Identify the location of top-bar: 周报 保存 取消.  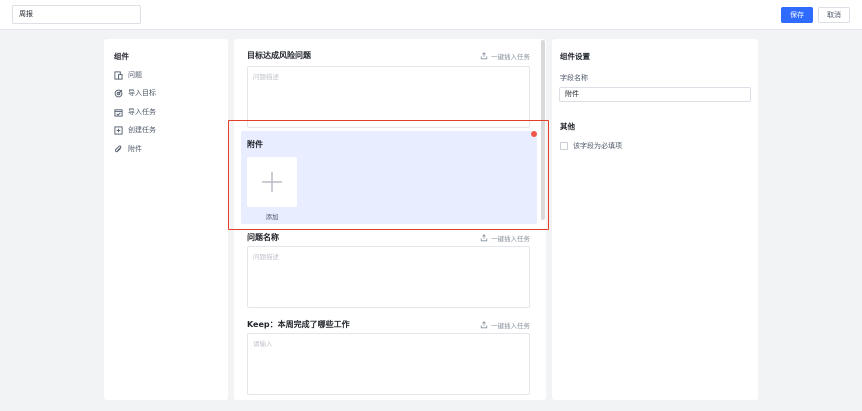
(431, 15).